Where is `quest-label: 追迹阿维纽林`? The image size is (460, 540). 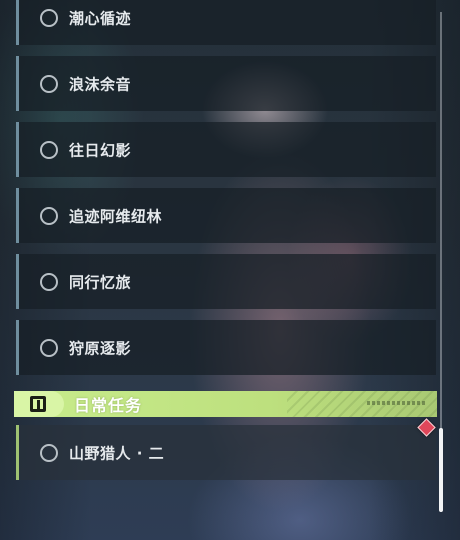
quest-label: 追迹阿维纽林 is located at coordinates (116, 216).